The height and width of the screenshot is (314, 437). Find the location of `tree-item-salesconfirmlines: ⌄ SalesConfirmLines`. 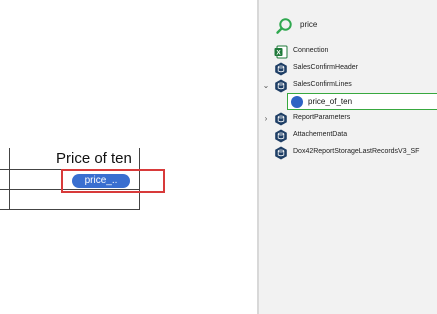

tree-item-salesconfirmlines: ⌄ SalesConfirmLines is located at coordinates (349, 86).